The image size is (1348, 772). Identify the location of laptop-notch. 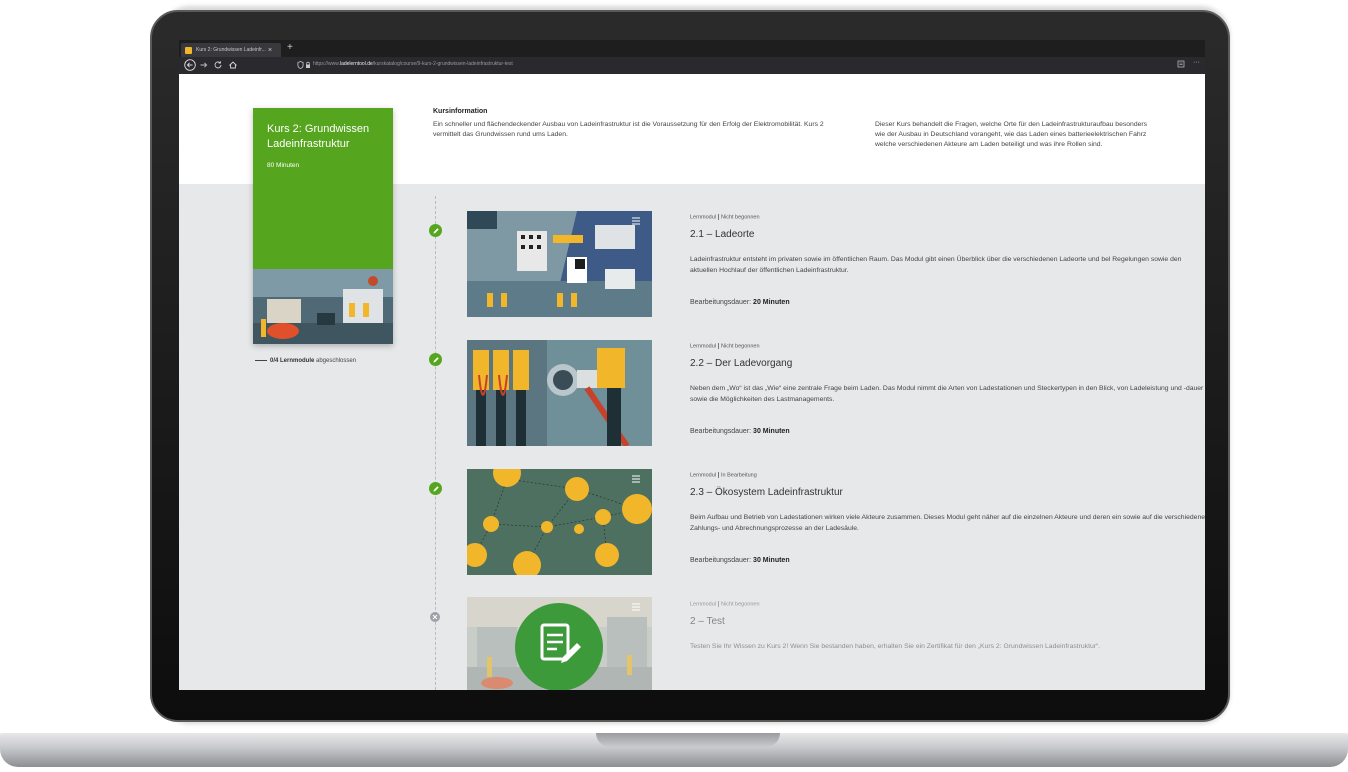
(688, 740).